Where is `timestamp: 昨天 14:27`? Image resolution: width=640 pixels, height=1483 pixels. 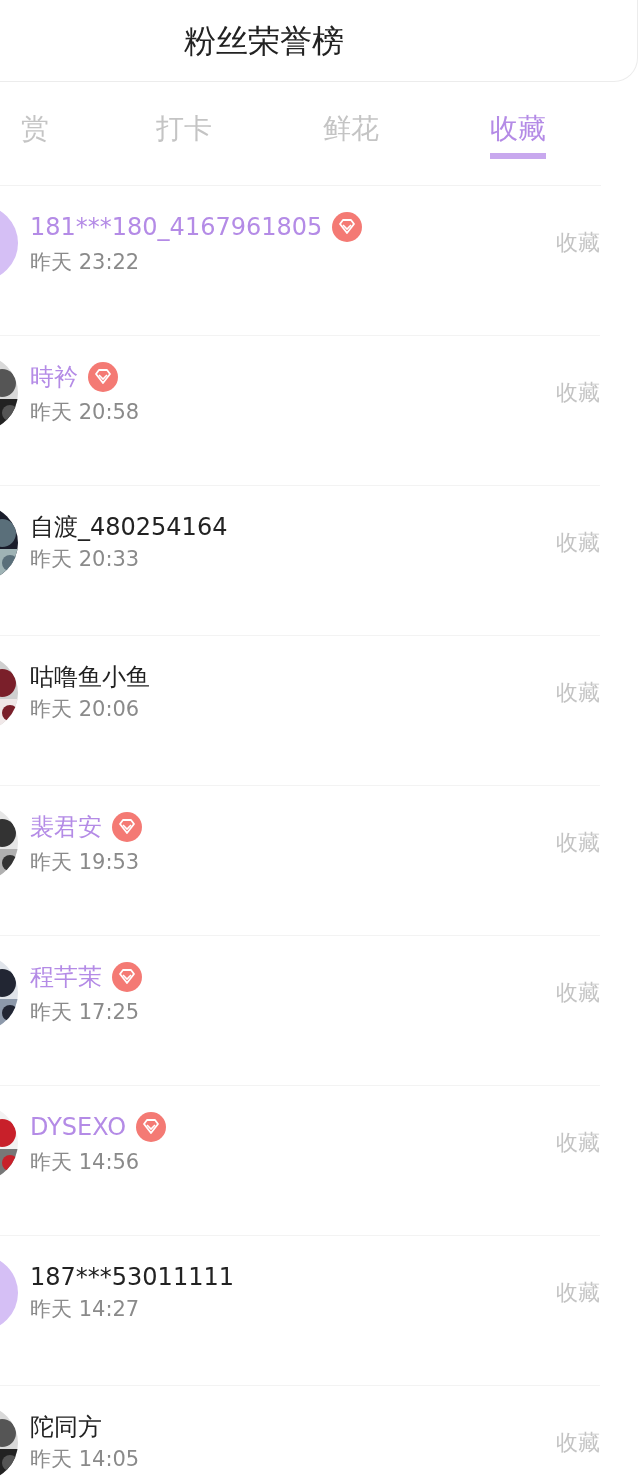 timestamp: 昨天 14:27 is located at coordinates (85, 1309).